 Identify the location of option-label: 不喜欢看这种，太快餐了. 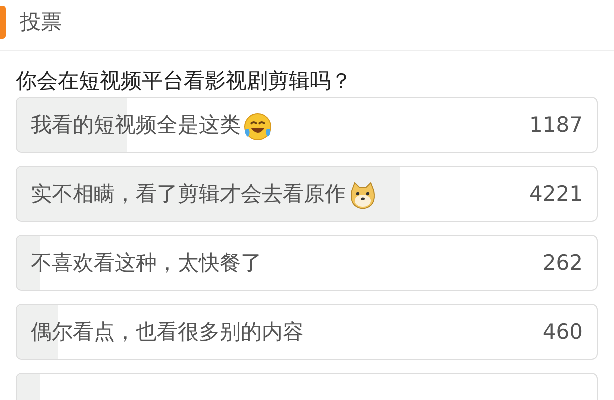
(146, 263).